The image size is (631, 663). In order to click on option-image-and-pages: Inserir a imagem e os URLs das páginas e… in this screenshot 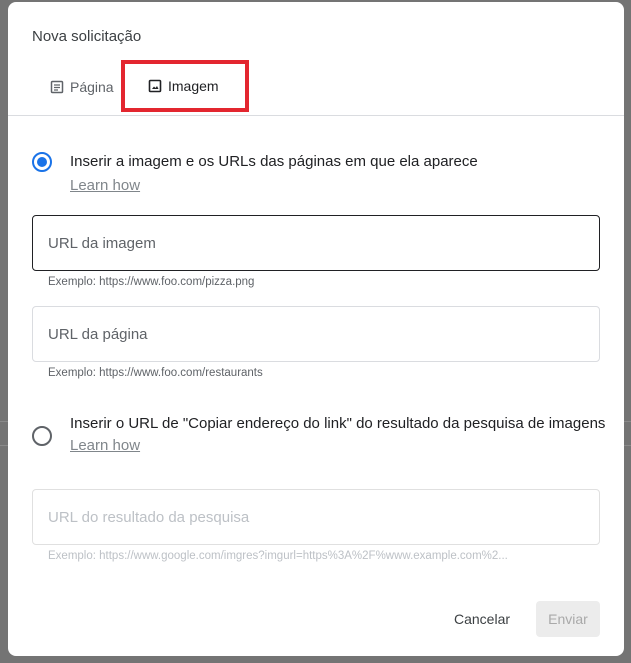, I will do `click(255, 173)`.